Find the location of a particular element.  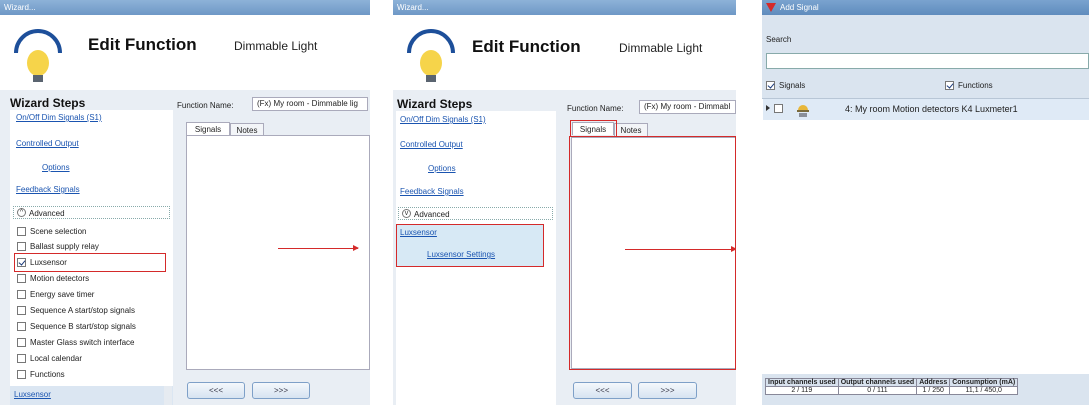

highlight-signals-area is located at coordinates (652, 253).